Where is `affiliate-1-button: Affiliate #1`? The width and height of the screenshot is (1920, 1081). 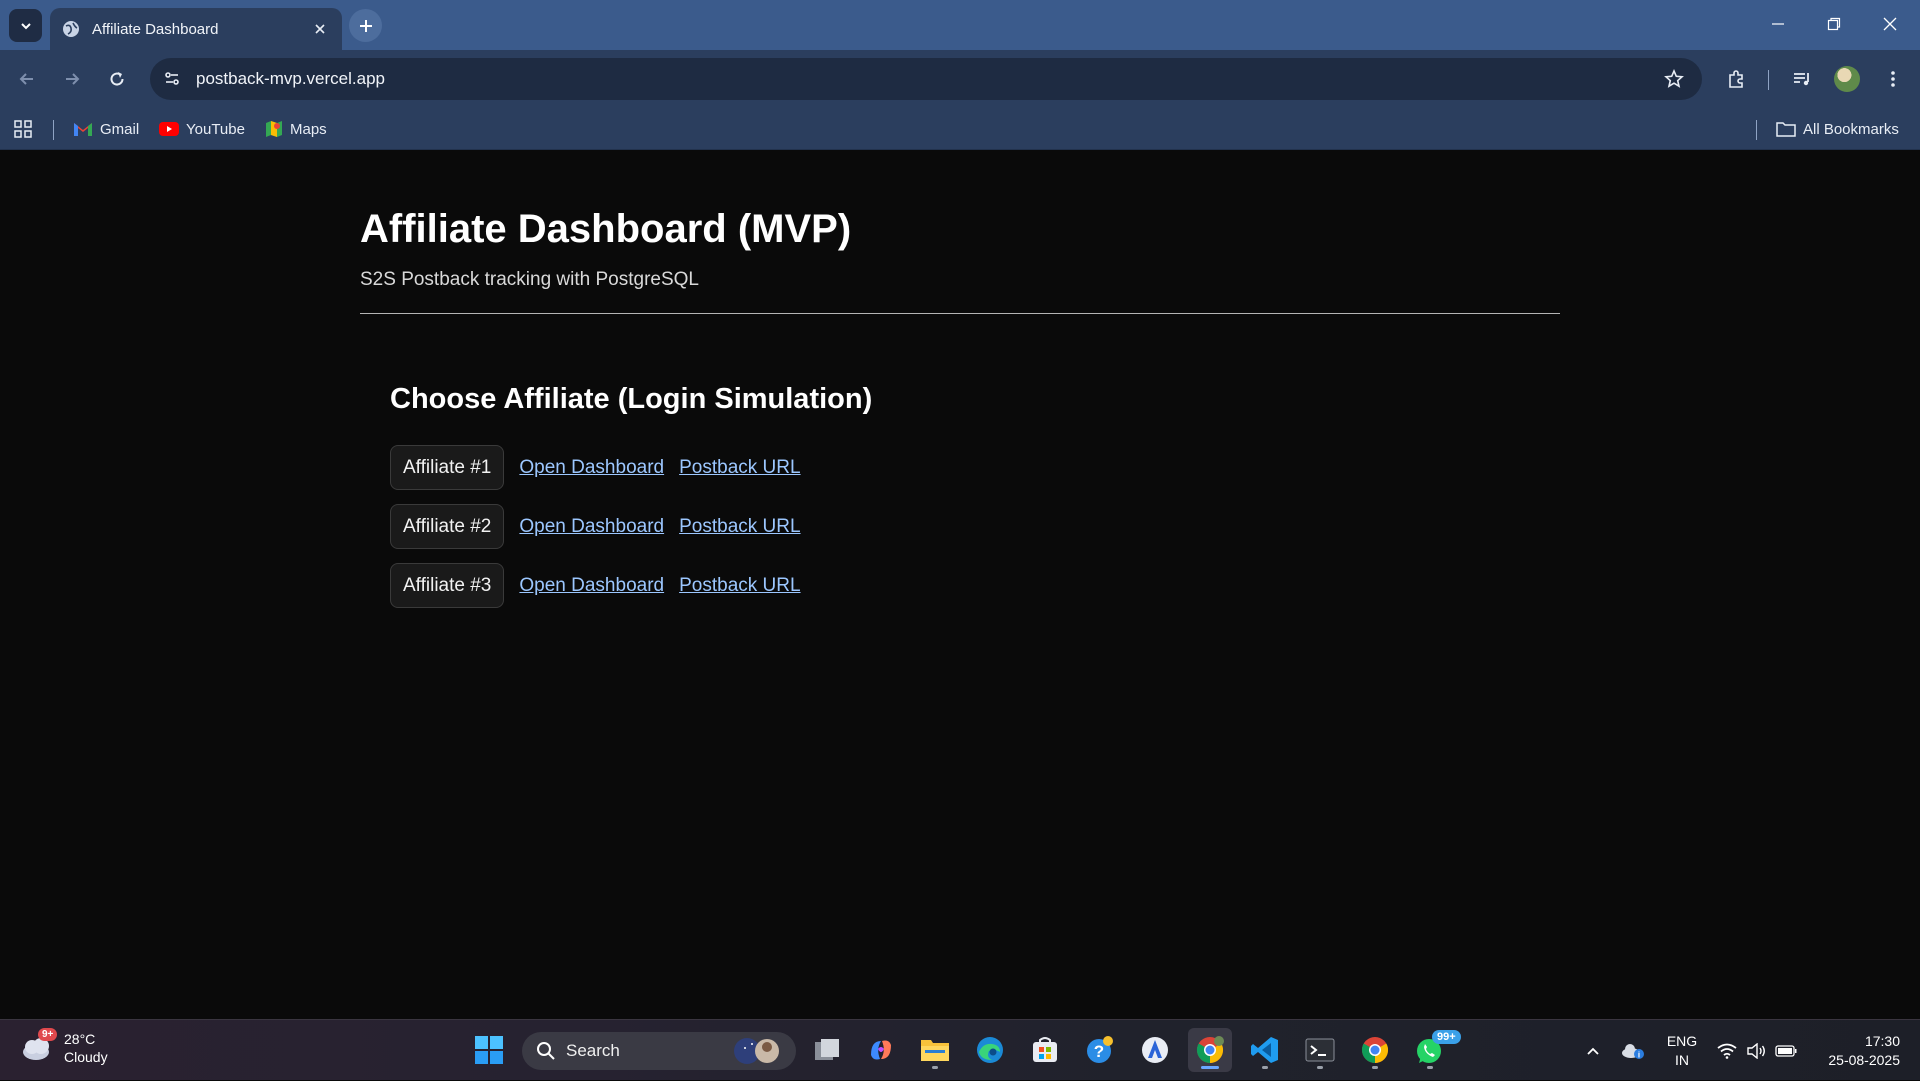
affiliate-1-button: Affiliate #1 is located at coordinates (447, 467).